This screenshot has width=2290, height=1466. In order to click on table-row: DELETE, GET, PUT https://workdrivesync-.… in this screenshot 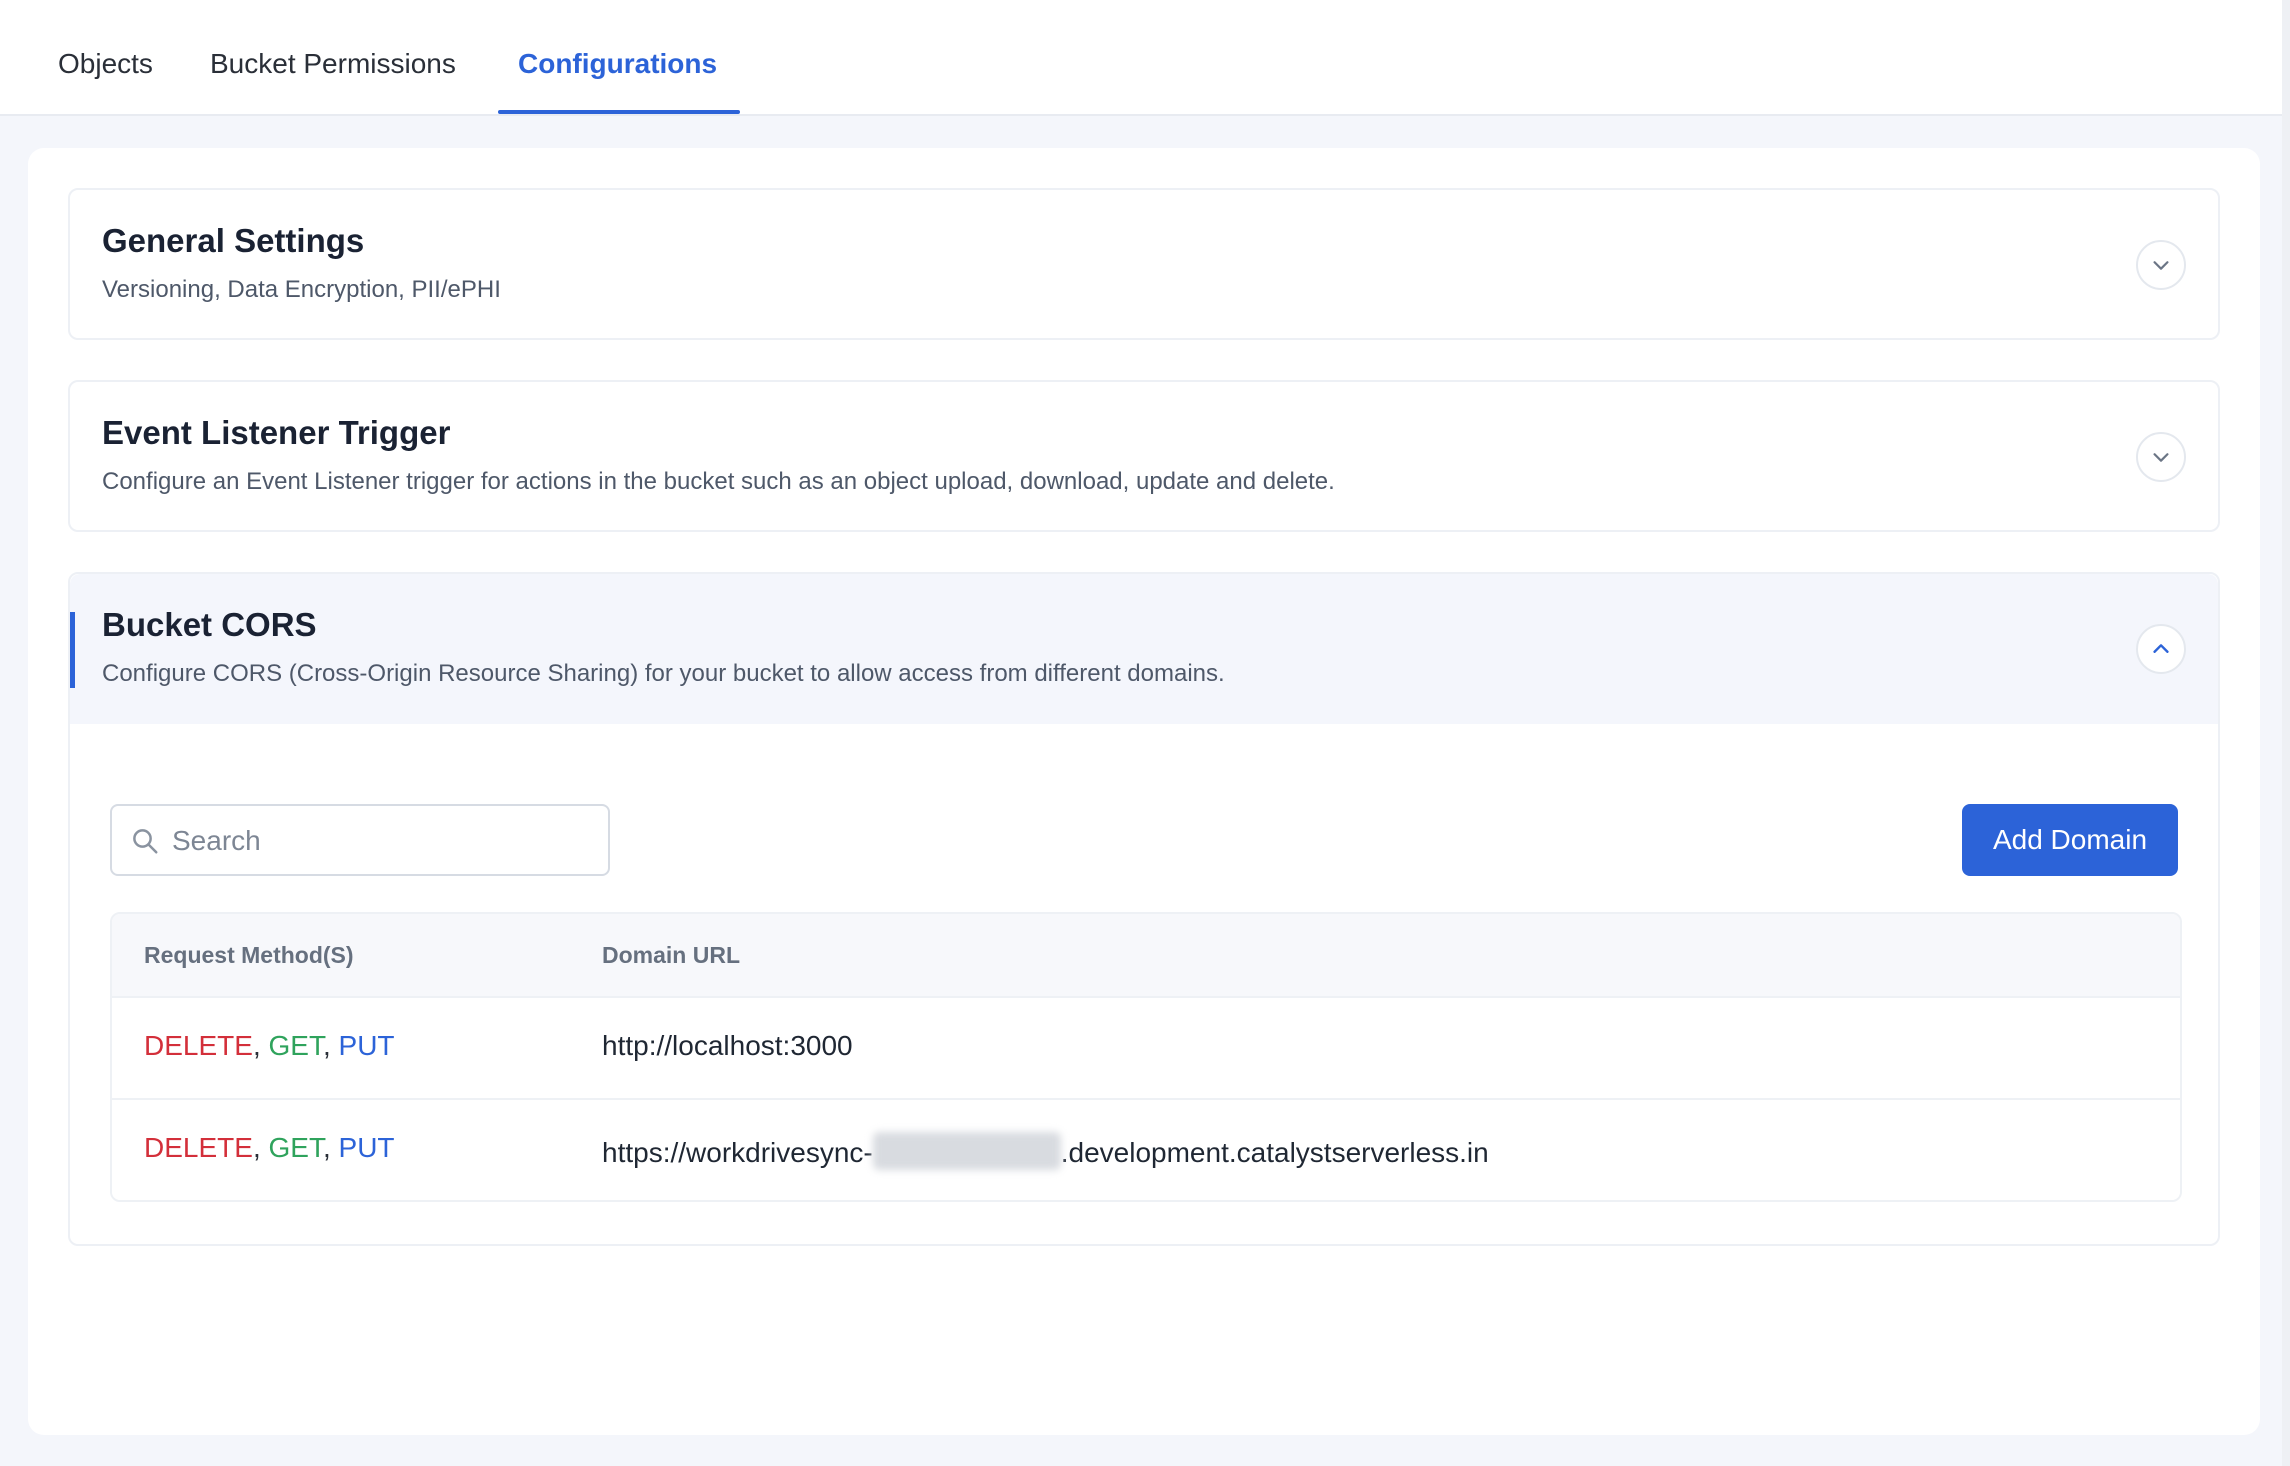, I will do `click(1146, 1149)`.